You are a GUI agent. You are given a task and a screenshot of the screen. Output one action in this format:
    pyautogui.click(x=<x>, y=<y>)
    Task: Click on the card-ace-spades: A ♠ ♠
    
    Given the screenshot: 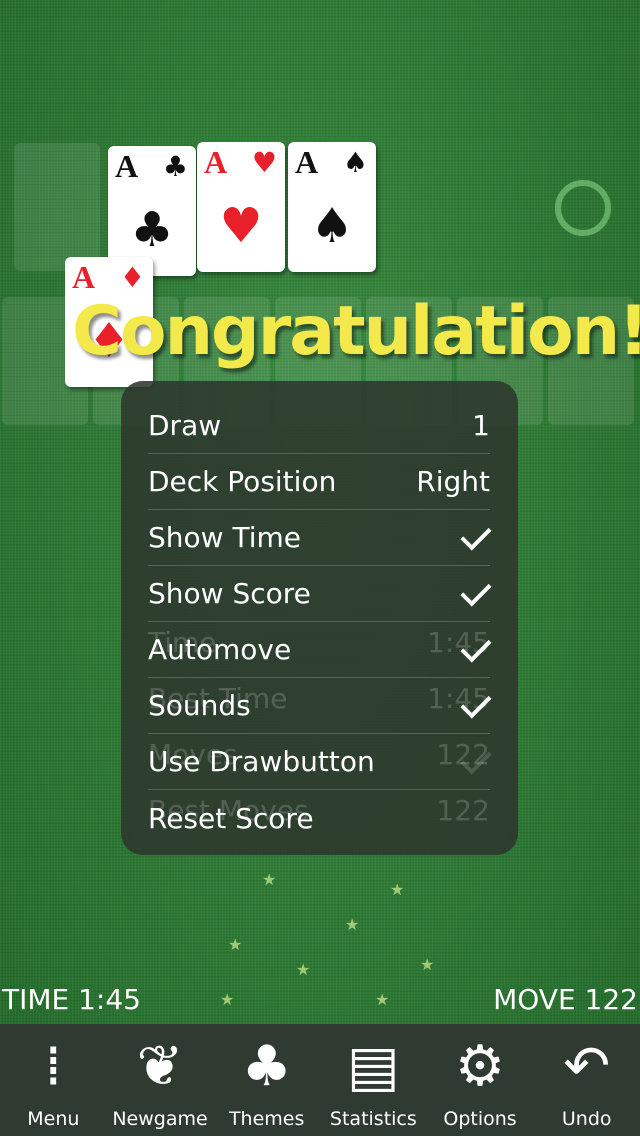 What is the action you would take?
    pyautogui.click(x=332, y=207)
    